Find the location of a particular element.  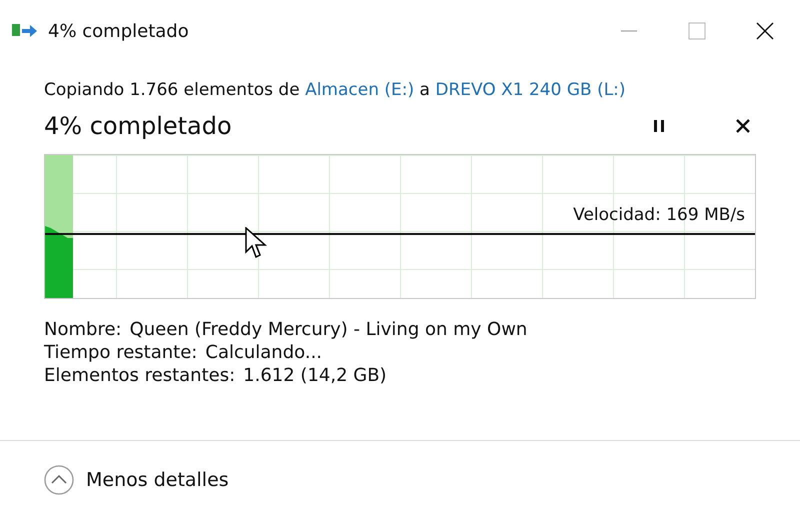

progress-title: 4% completado is located at coordinates (138, 126).